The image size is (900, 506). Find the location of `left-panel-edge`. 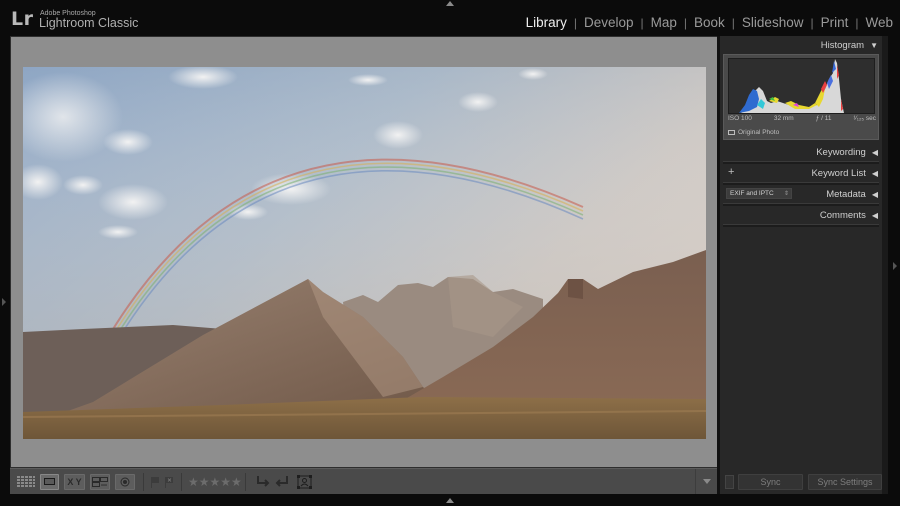

left-panel-edge is located at coordinates (5, 265).